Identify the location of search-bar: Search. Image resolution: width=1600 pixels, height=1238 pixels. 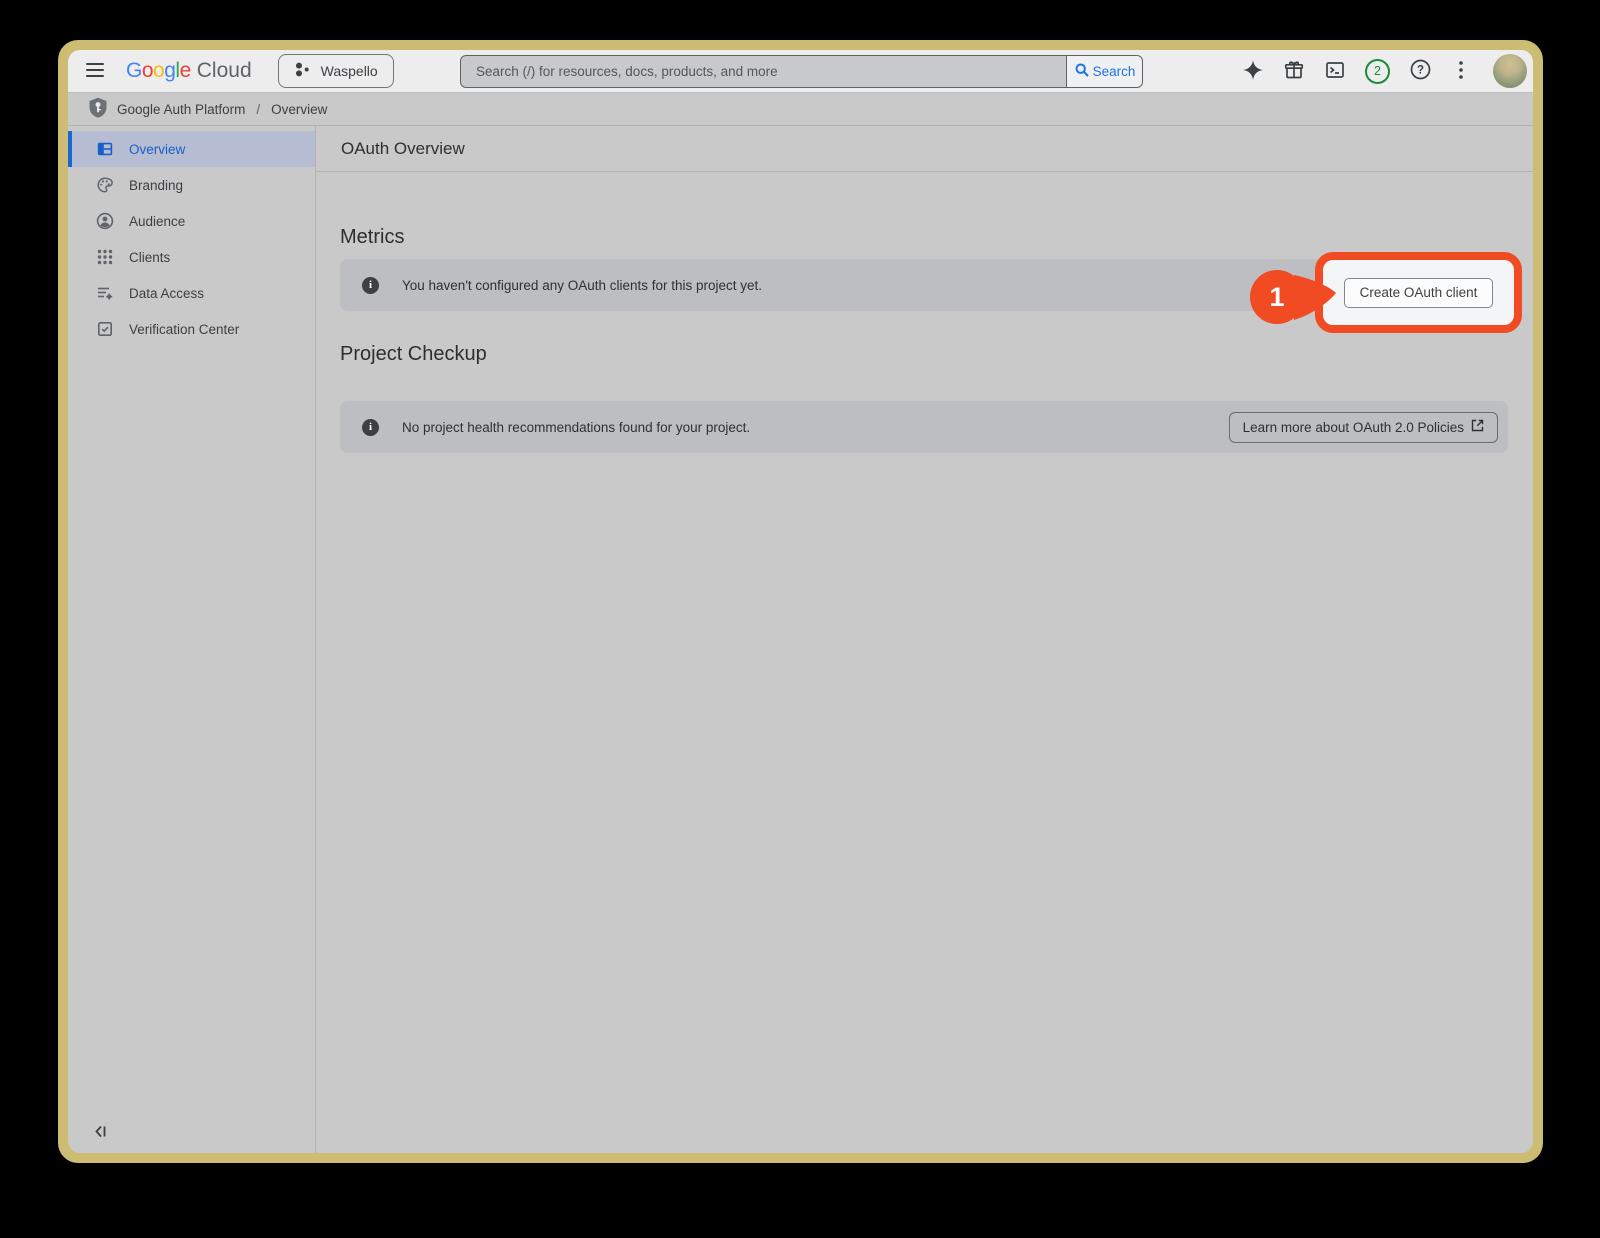
(801, 71).